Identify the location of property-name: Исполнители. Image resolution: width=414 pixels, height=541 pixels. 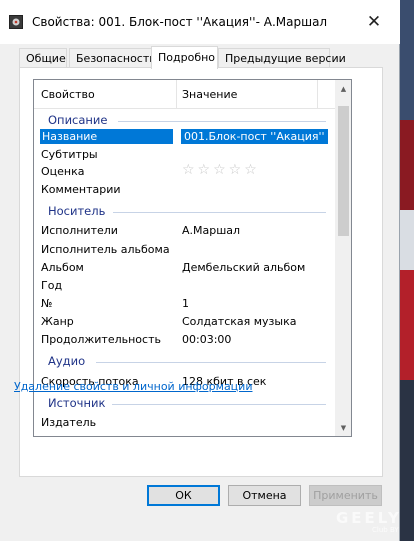
(79, 230).